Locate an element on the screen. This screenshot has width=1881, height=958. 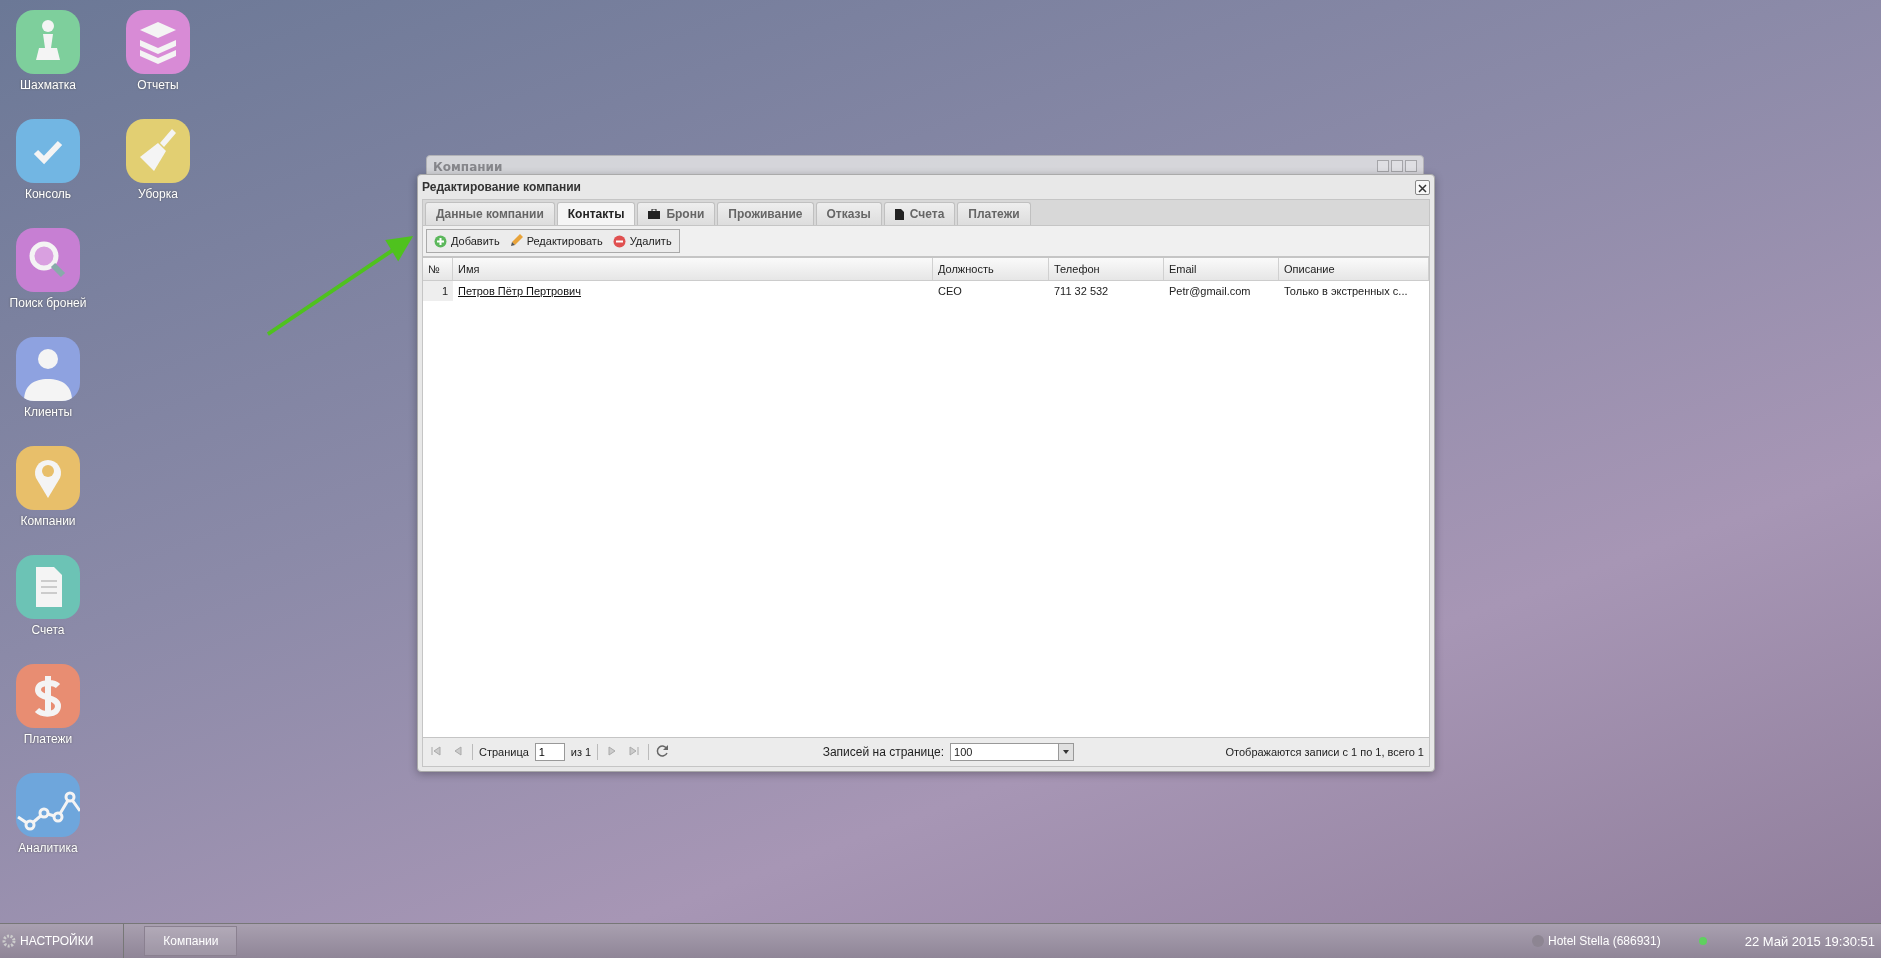
app-label: Платежи is located at coordinates (48, 739).